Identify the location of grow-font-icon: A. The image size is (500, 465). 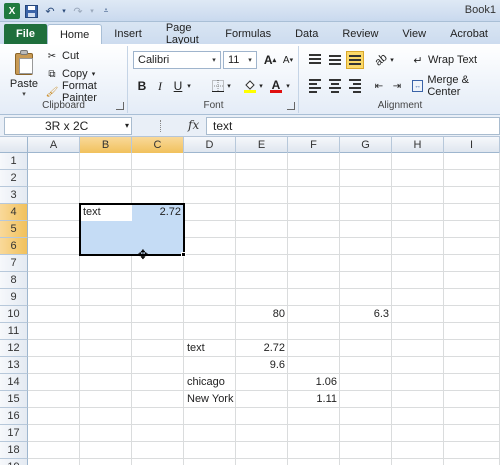
(268, 60).